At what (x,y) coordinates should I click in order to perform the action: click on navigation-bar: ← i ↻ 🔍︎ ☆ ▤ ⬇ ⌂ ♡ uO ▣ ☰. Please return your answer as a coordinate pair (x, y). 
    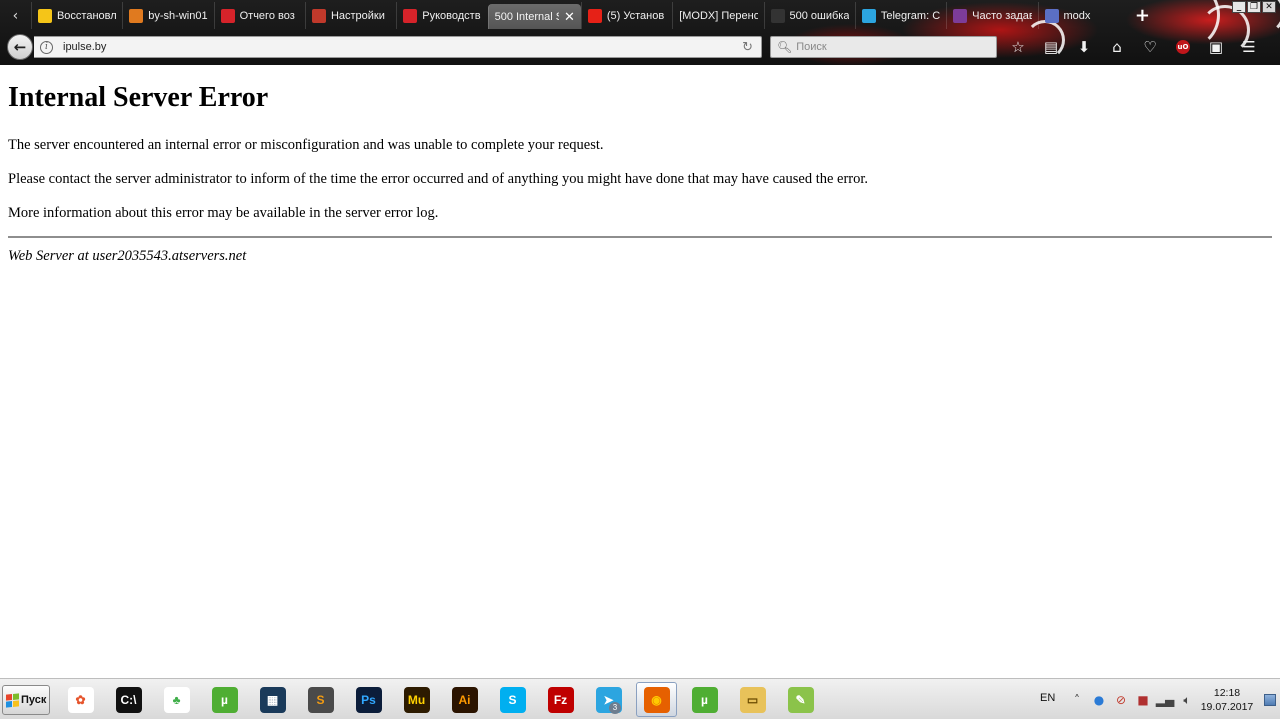
    Looking at the image, I should click on (640, 47).